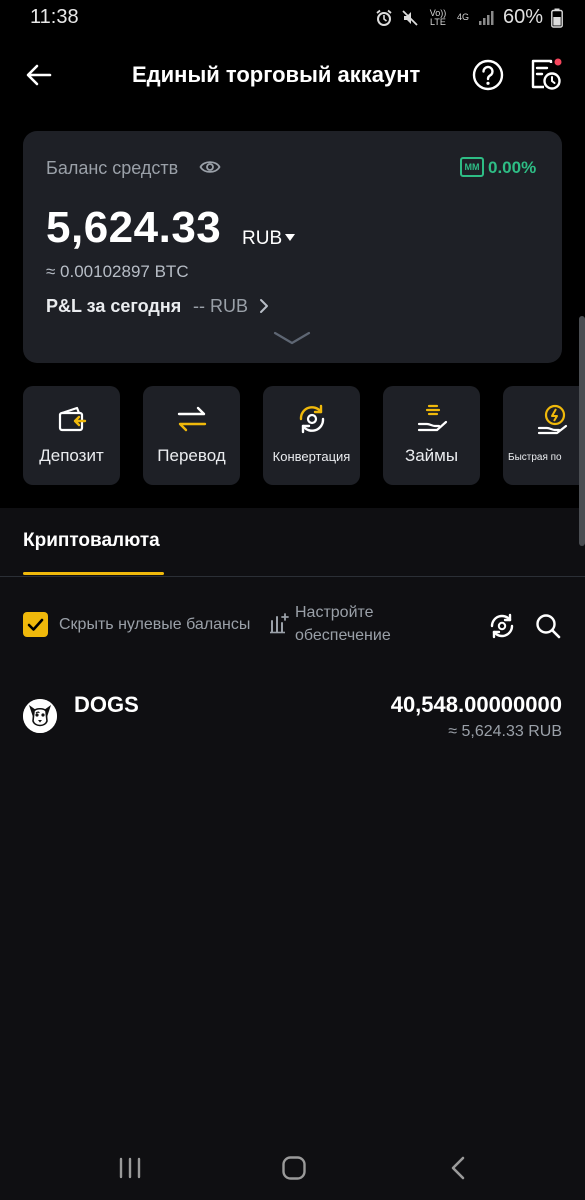  I want to click on status-bar: 11:38 Vo)) LTE 4G 60%, so click(292, 17).